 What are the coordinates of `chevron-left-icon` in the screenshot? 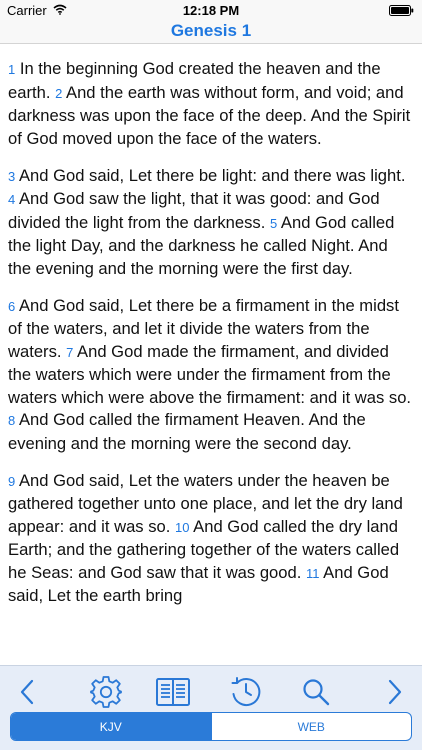 It's located at (27, 692).